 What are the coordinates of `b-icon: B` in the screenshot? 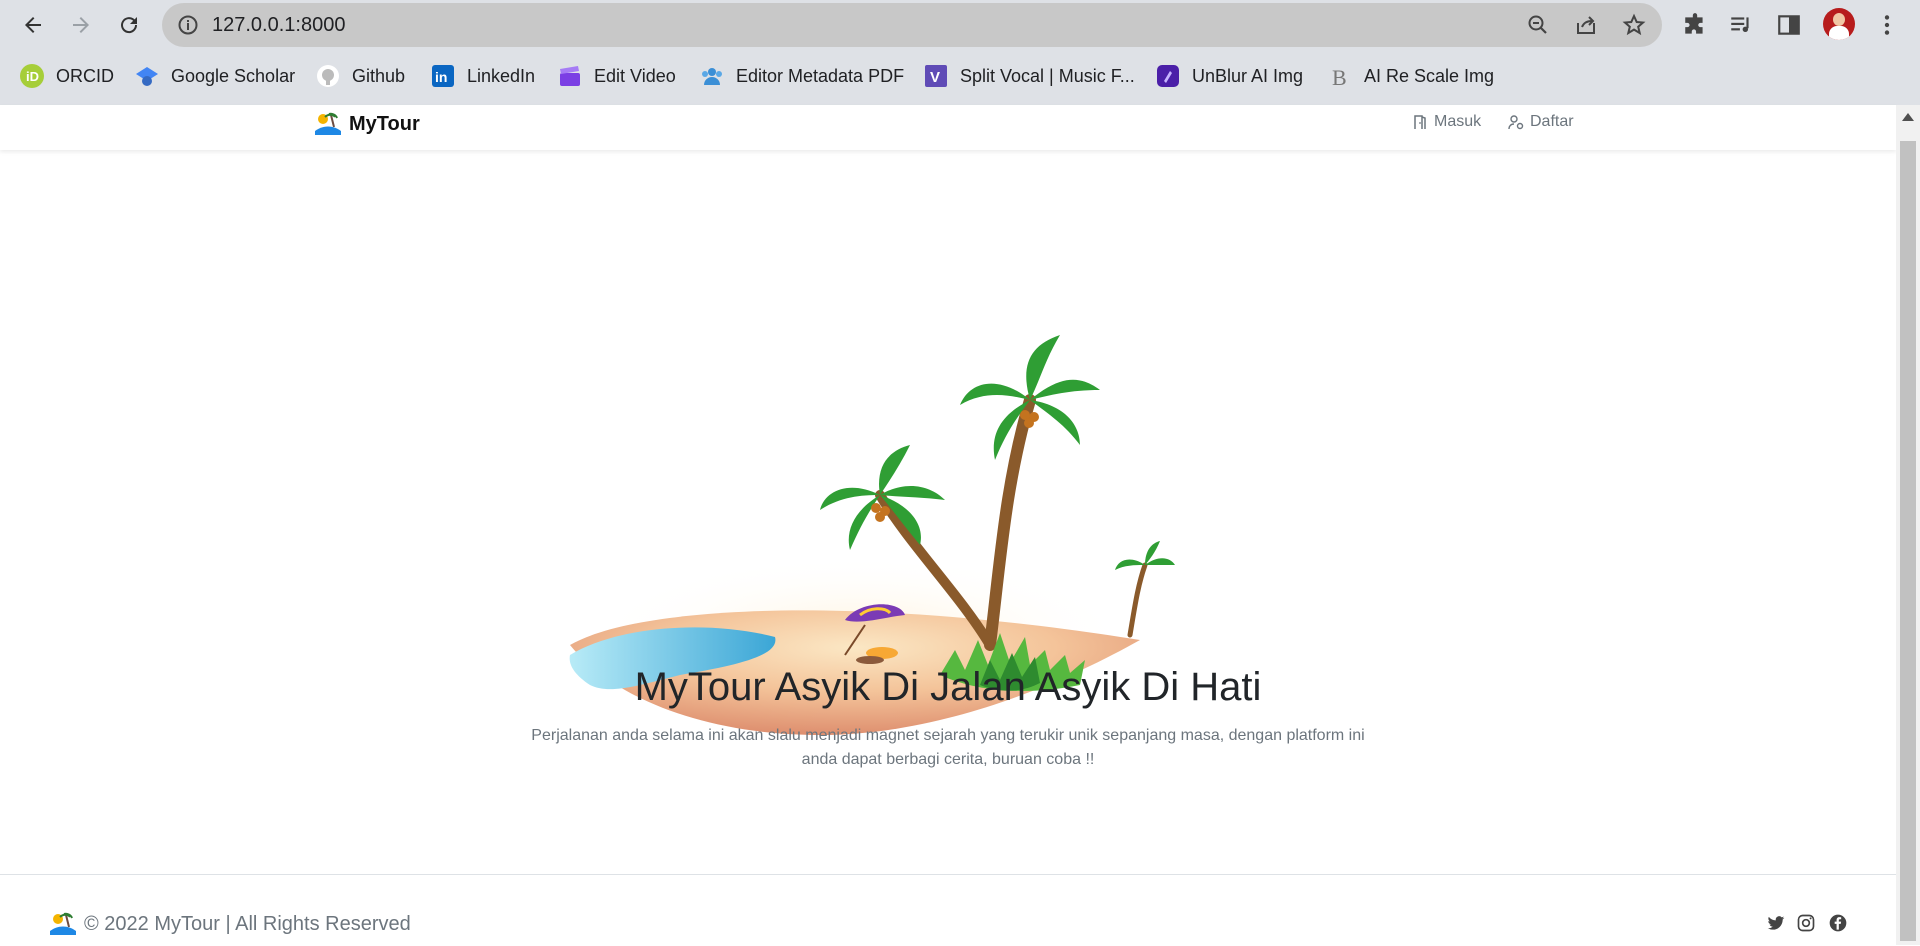 It's located at (1340, 77).